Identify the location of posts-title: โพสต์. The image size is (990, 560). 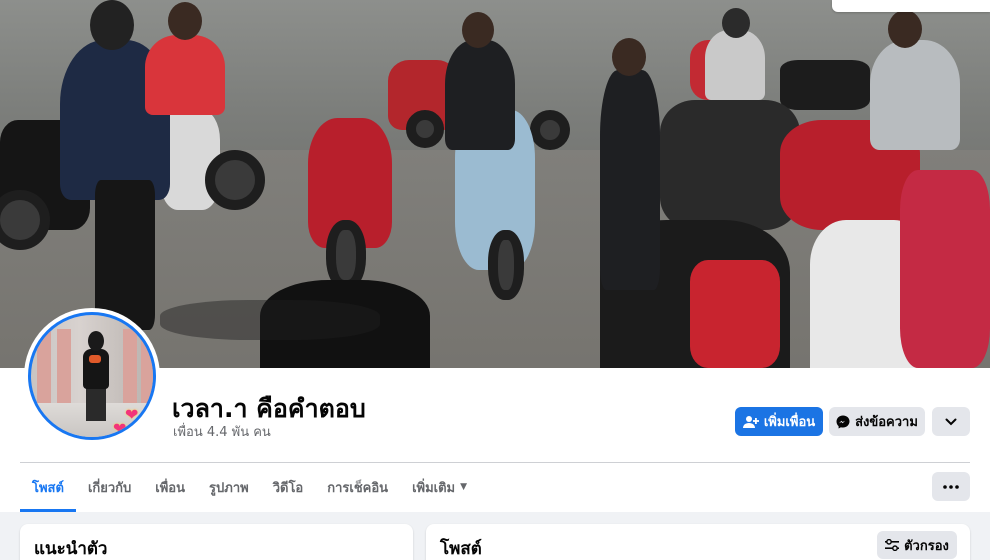
(461, 549).